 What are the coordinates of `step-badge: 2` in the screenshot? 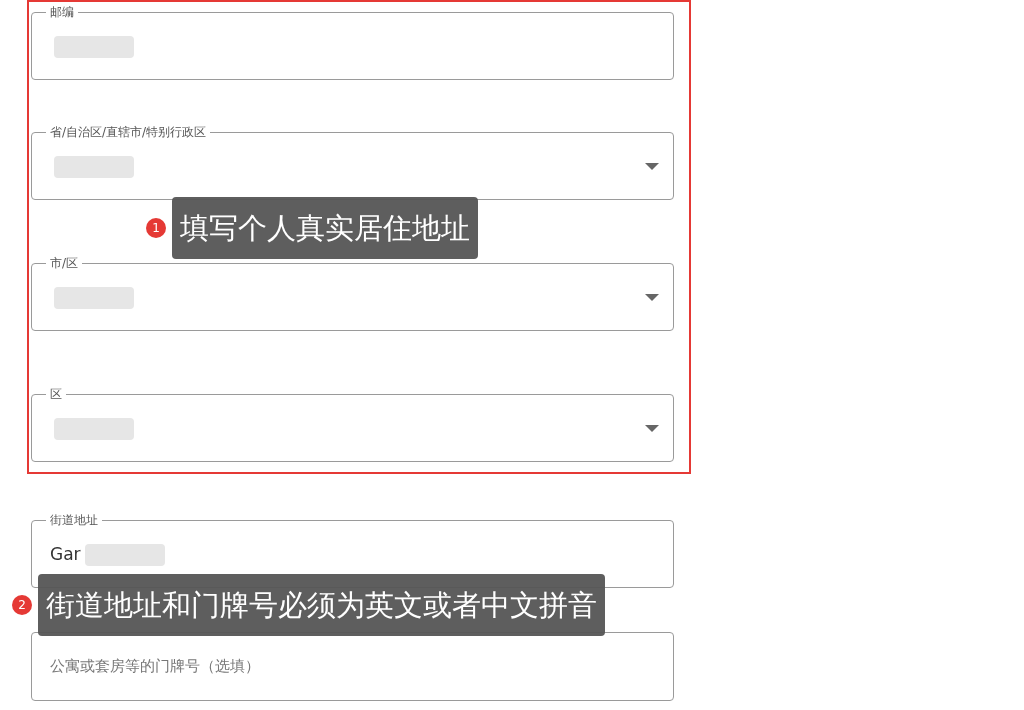 It's located at (22, 605).